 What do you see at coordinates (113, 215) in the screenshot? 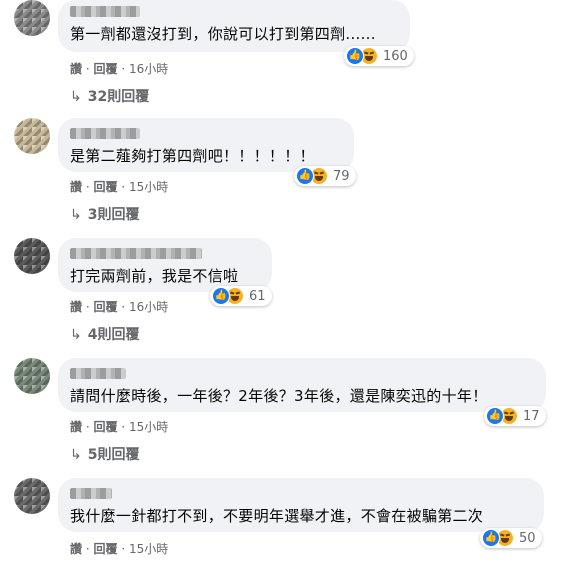
I see `replies-count: 3則回覆` at bounding box center [113, 215].